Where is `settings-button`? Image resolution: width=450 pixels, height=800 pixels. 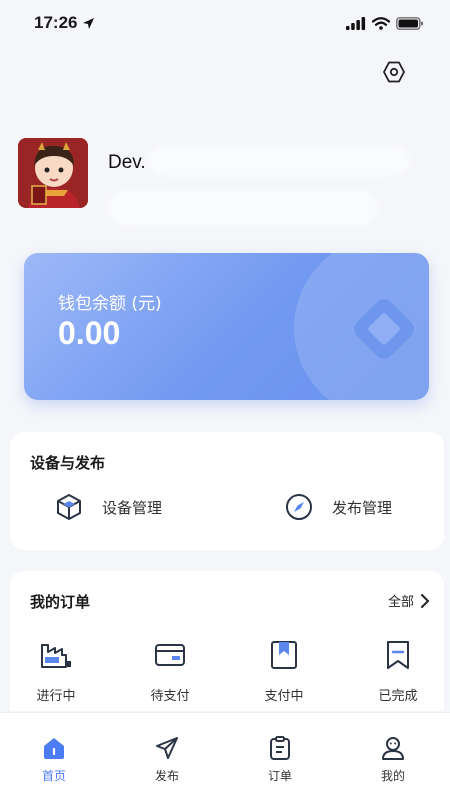 settings-button is located at coordinates (394, 72).